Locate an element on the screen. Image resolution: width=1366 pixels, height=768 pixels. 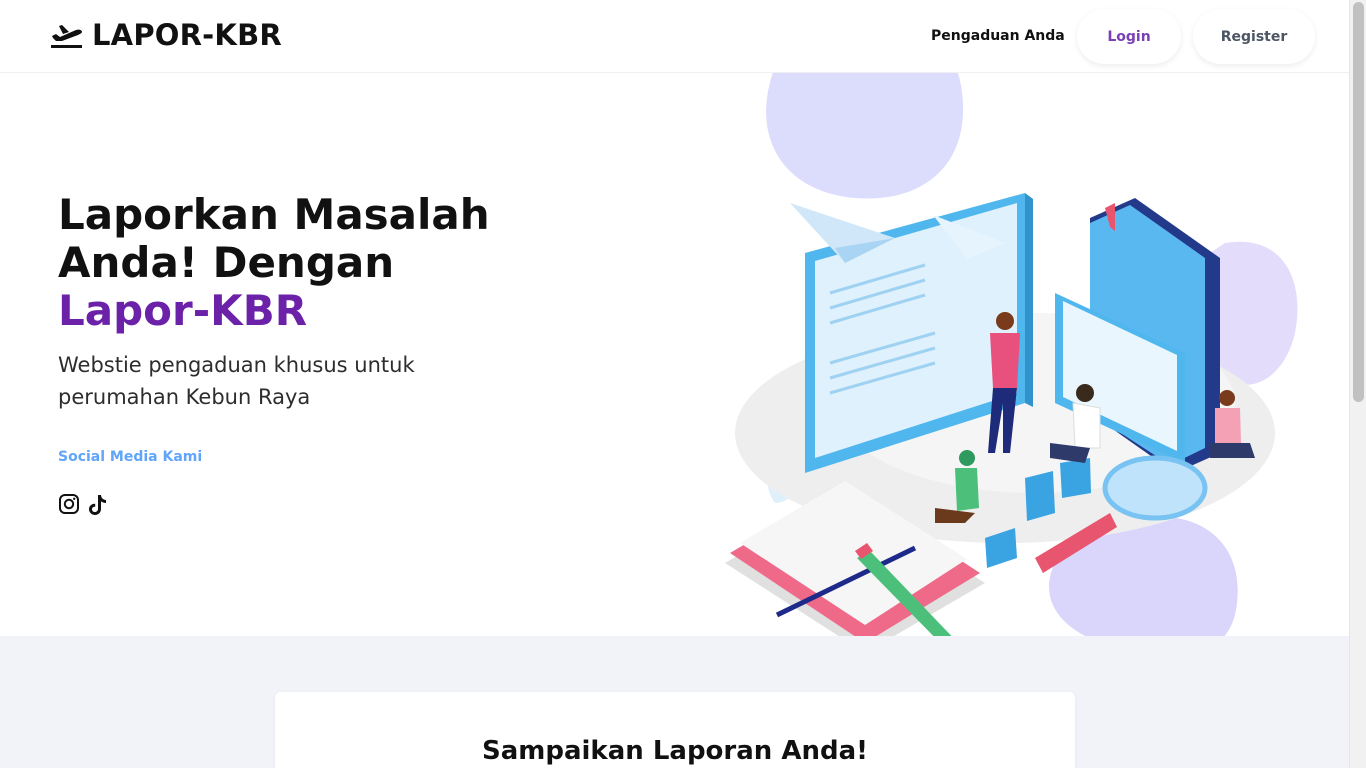
login-button: Login is located at coordinates (1129, 36).